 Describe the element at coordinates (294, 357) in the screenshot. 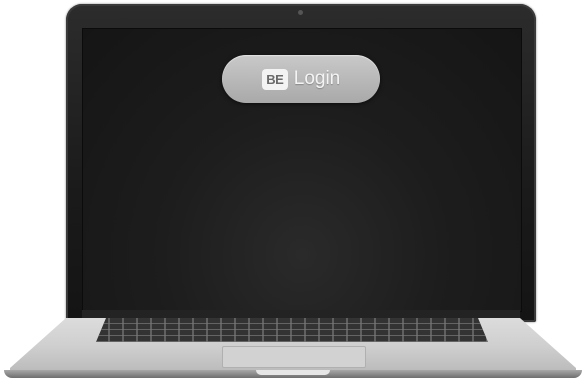

I see `trackpad` at that location.